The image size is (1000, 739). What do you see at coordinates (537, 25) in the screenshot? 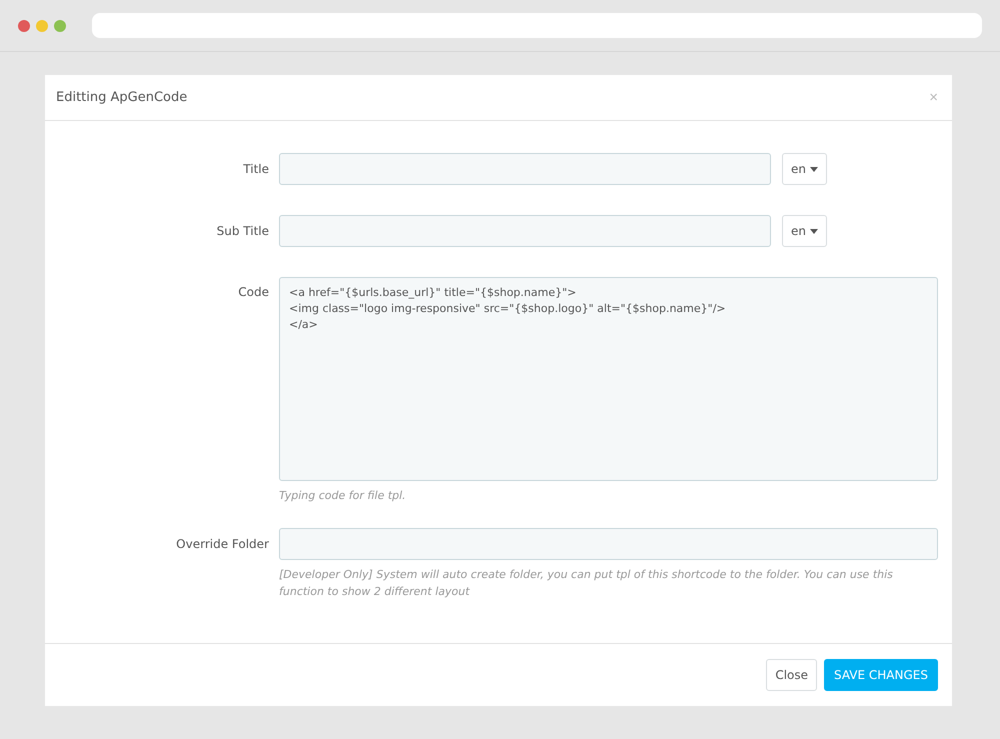
I see `address-bar` at bounding box center [537, 25].